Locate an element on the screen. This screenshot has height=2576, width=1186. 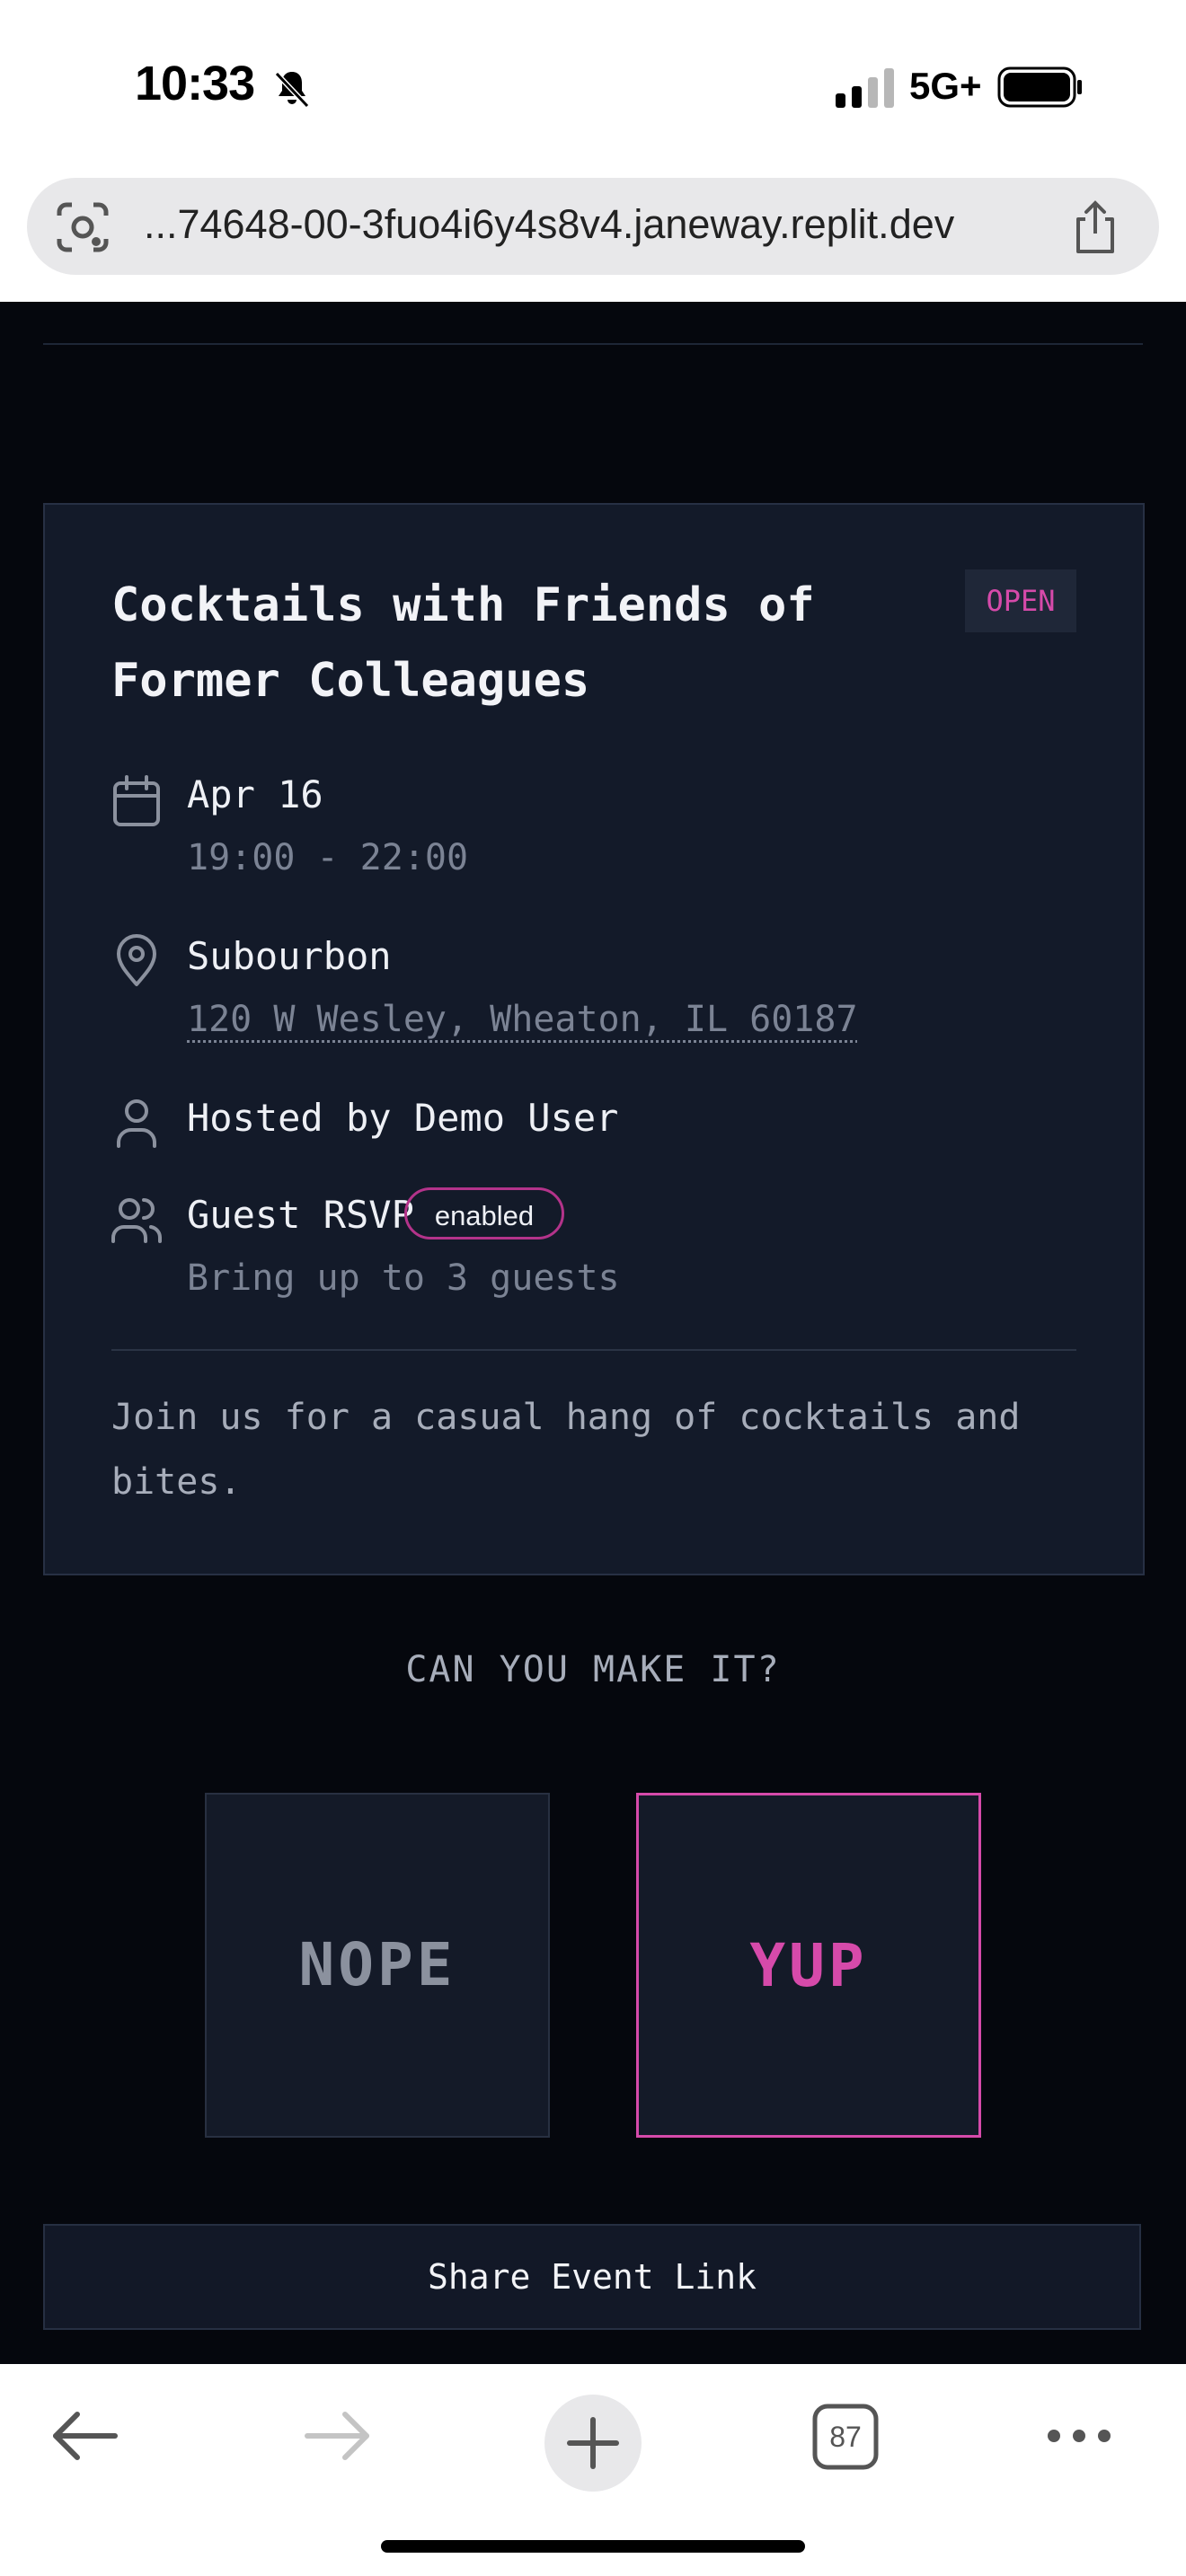
tab-count: 87 is located at coordinates (845, 2437).